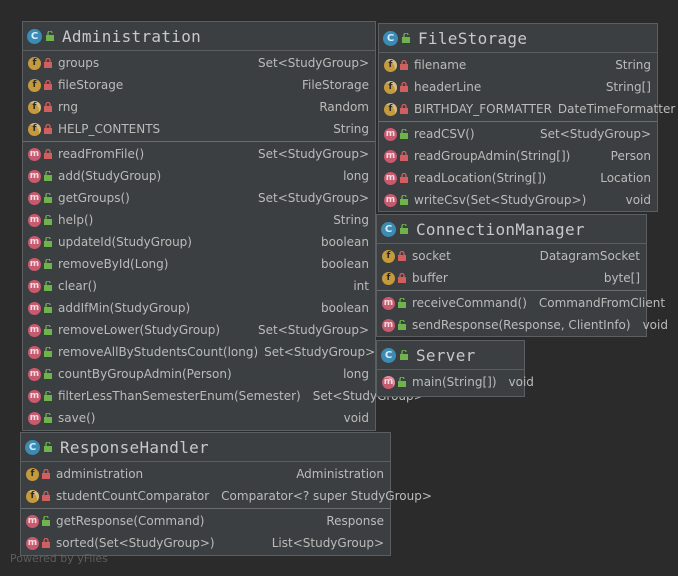  Describe the element at coordinates (527, 109) in the screenshot. I see `field-row: f BIRTHDAY_FORMATTER DateTimeFormatter` at that location.